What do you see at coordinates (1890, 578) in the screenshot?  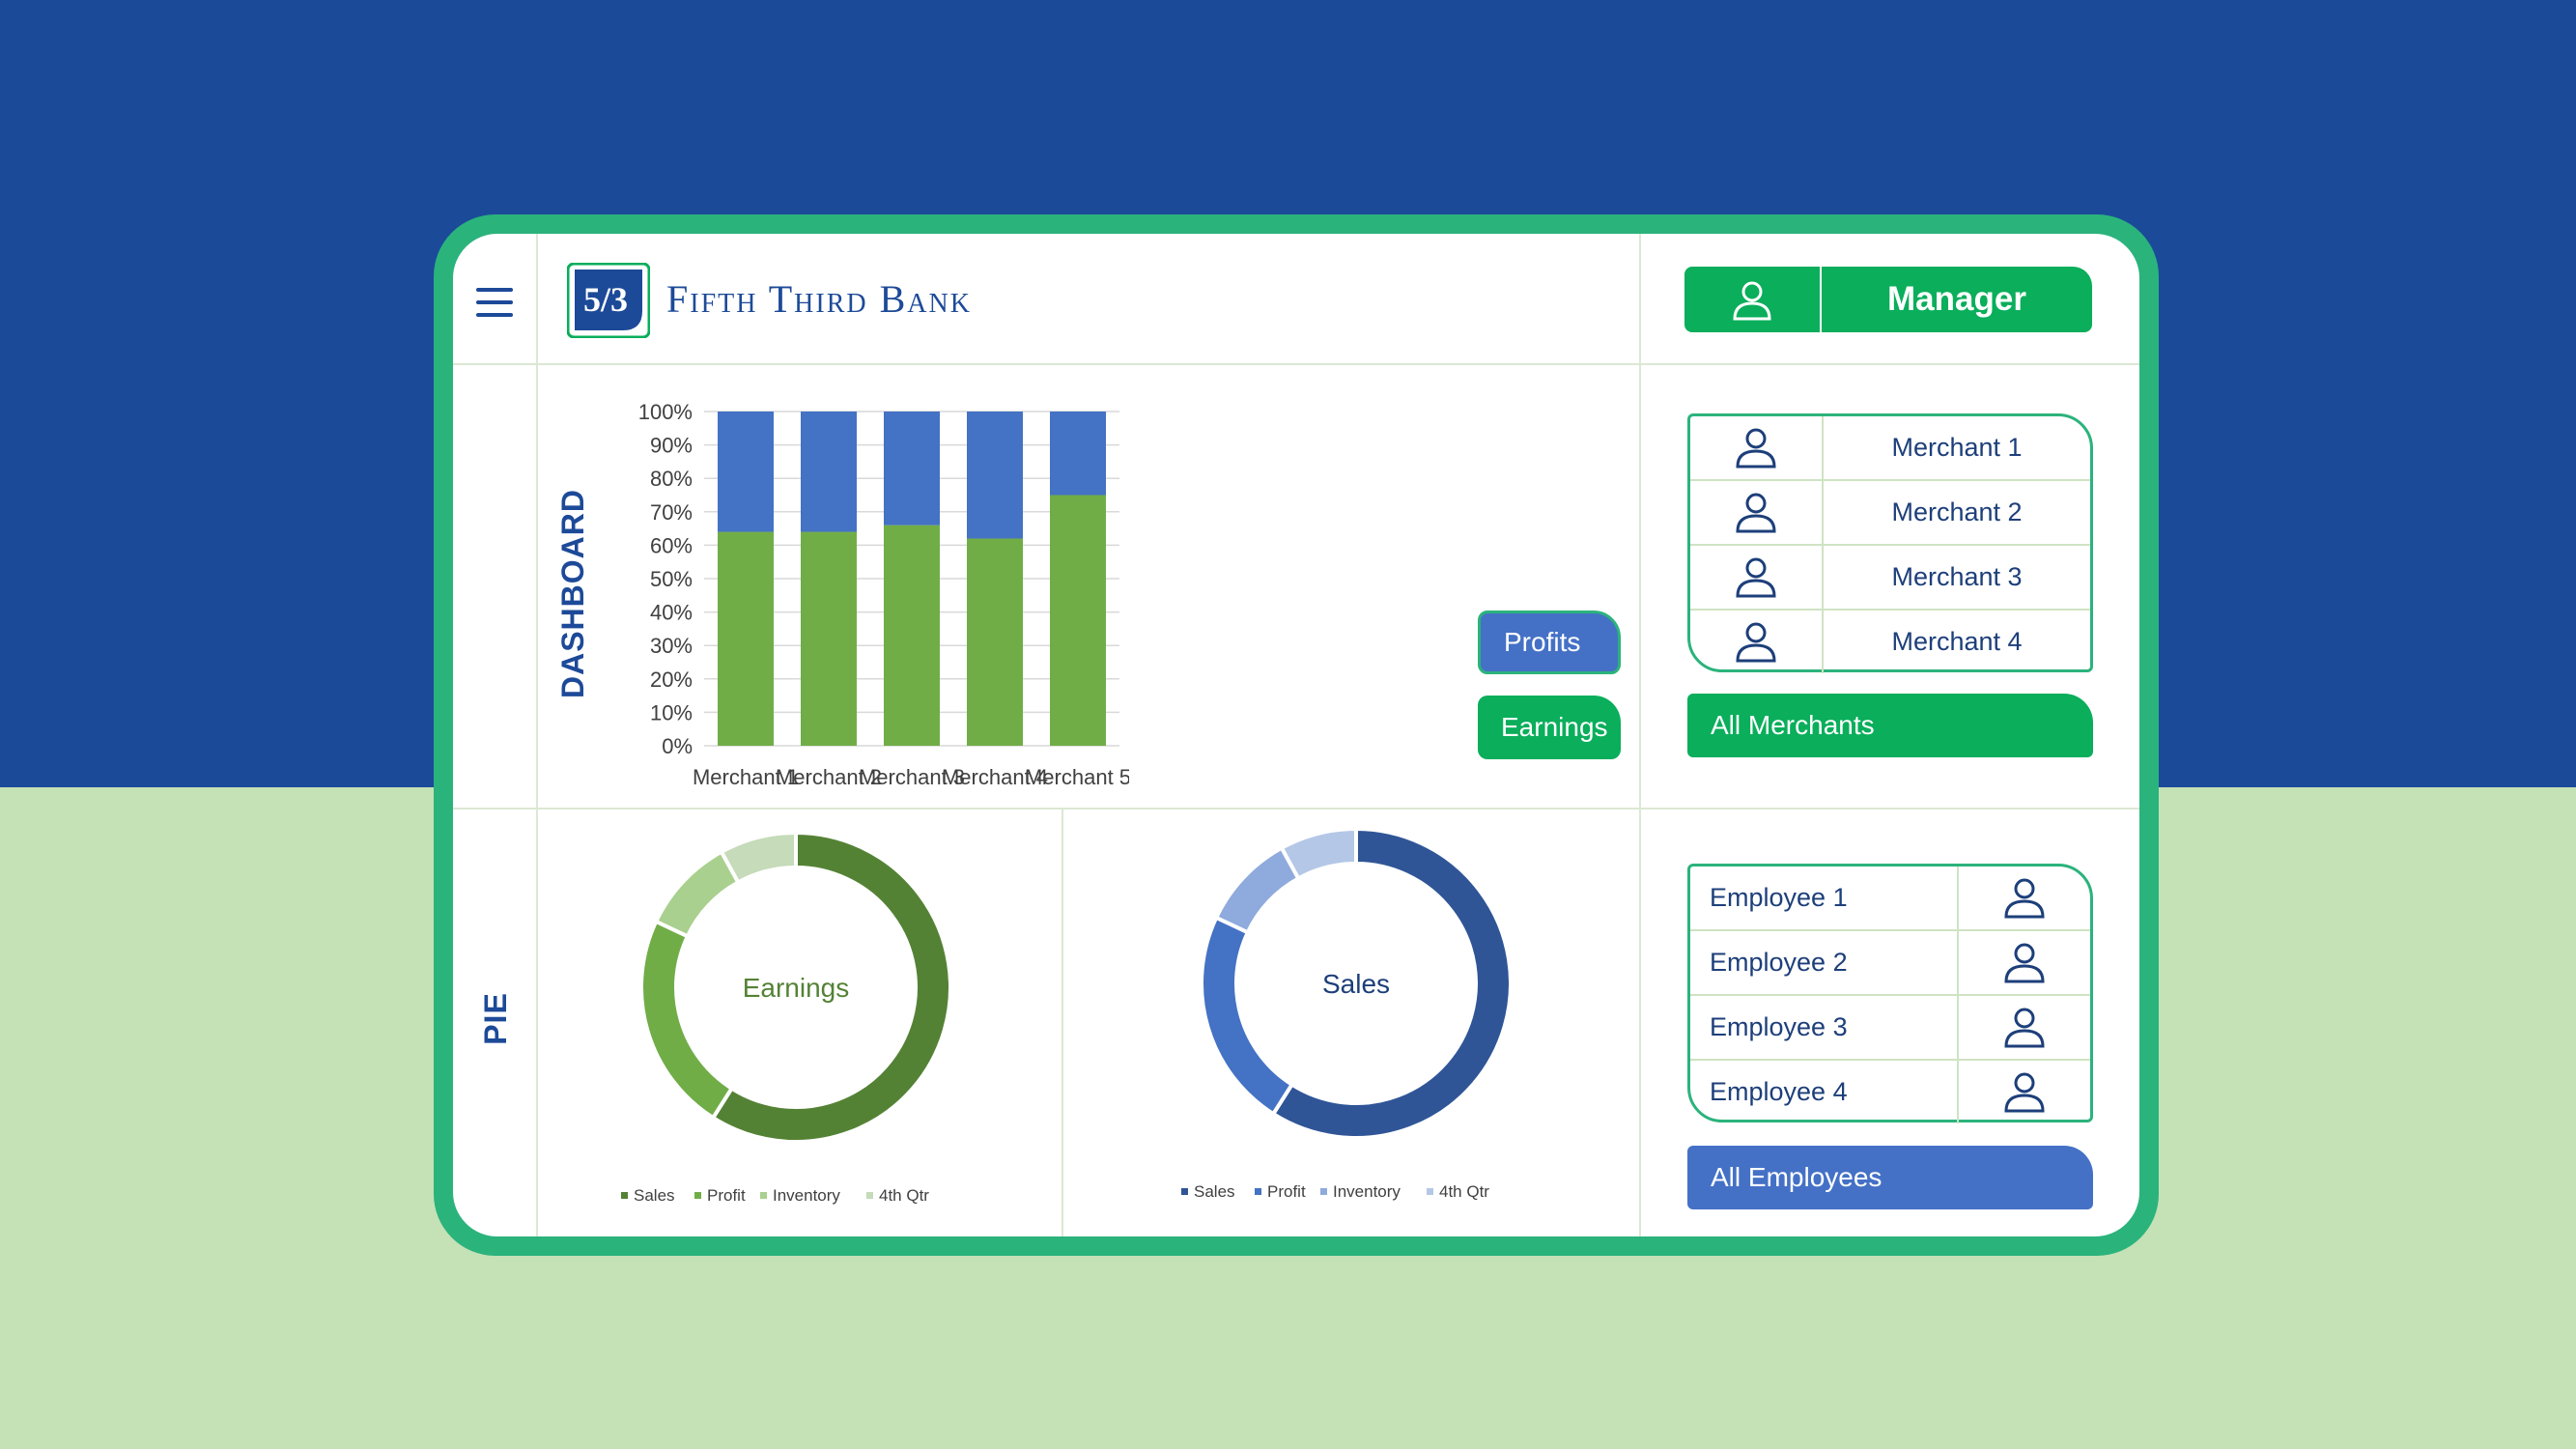 I see `merchant-row-3: Merchant 3` at bounding box center [1890, 578].